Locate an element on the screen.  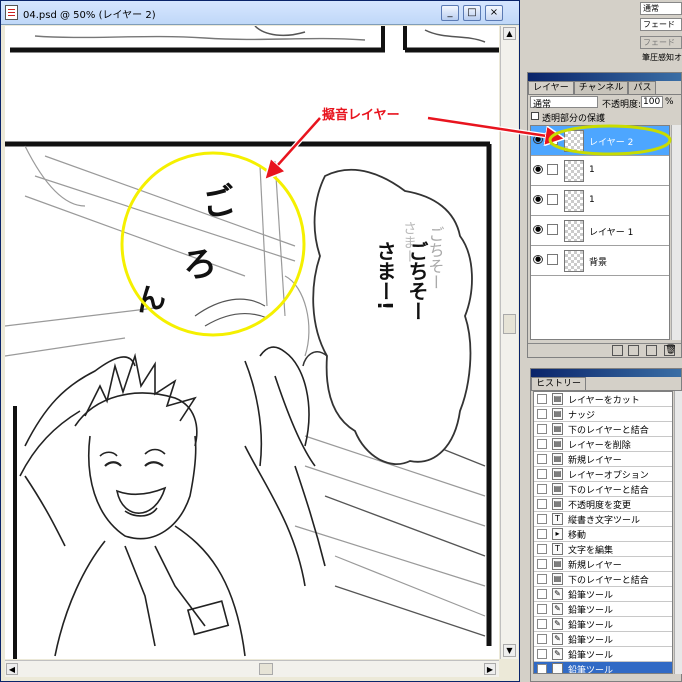
history-item: ▤ レイヤーオプション is located at coordinates (603, 474).